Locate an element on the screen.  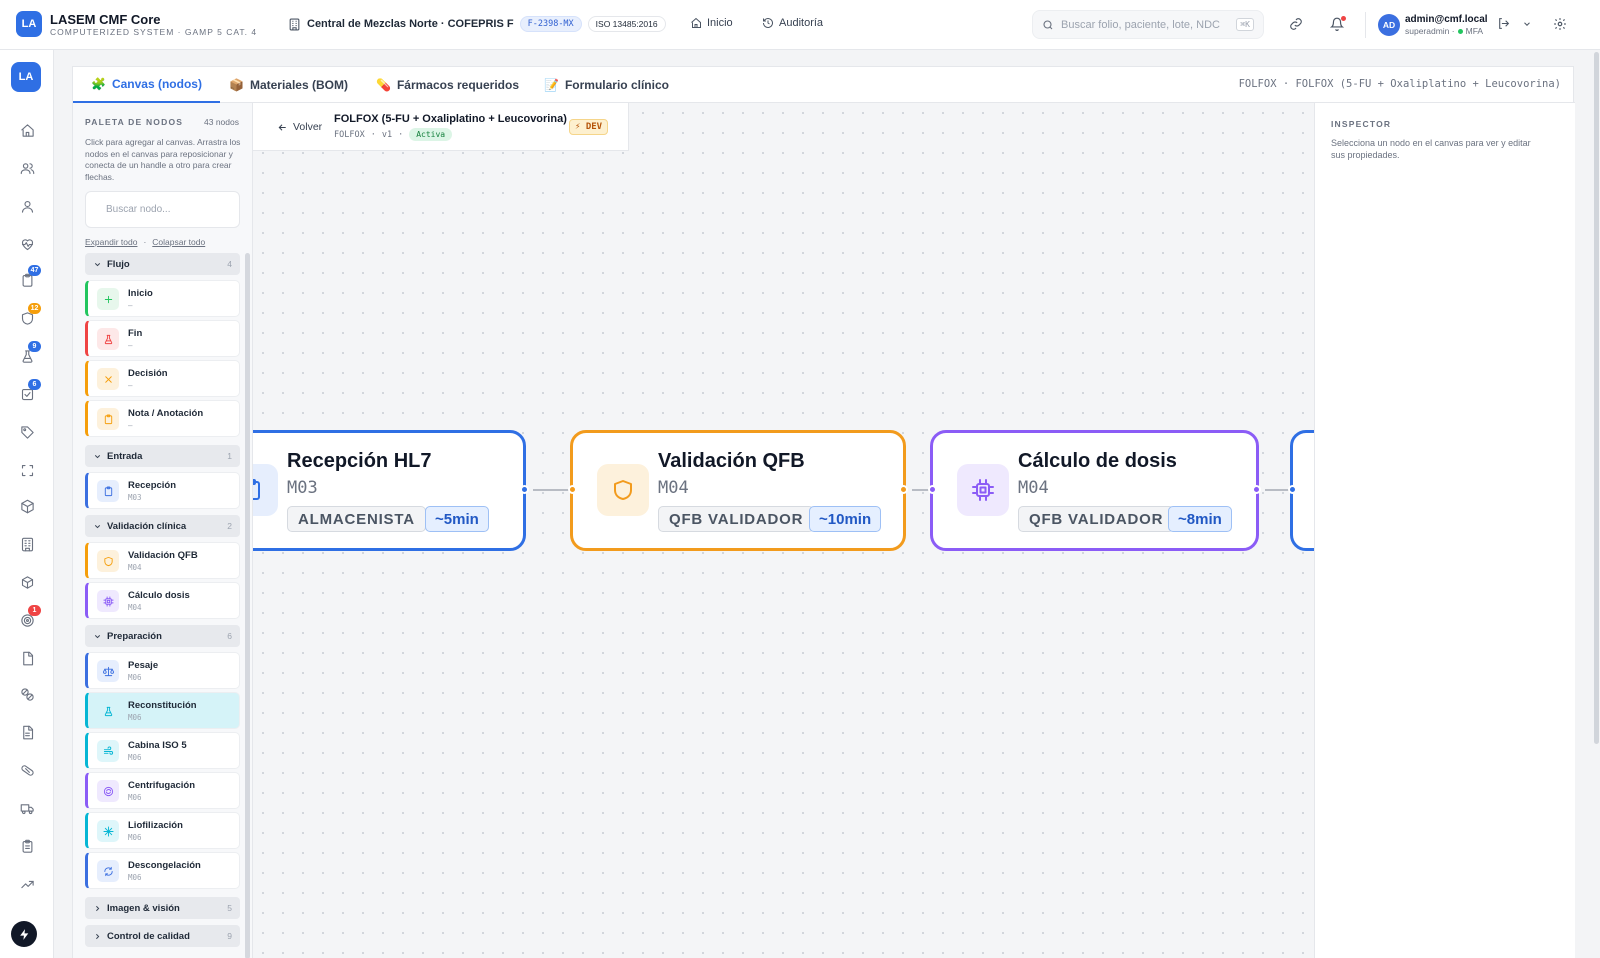
note-icon is located at coordinates (108, 419).